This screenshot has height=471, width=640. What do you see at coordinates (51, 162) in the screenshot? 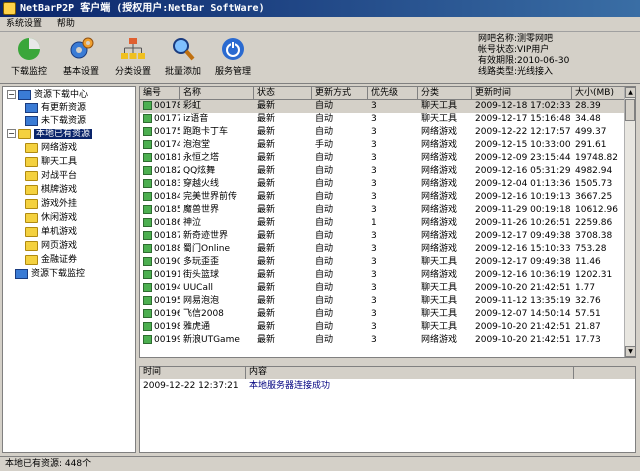
I see `tree-category-chat-tools: 聊天工具` at bounding box center [51, 162].